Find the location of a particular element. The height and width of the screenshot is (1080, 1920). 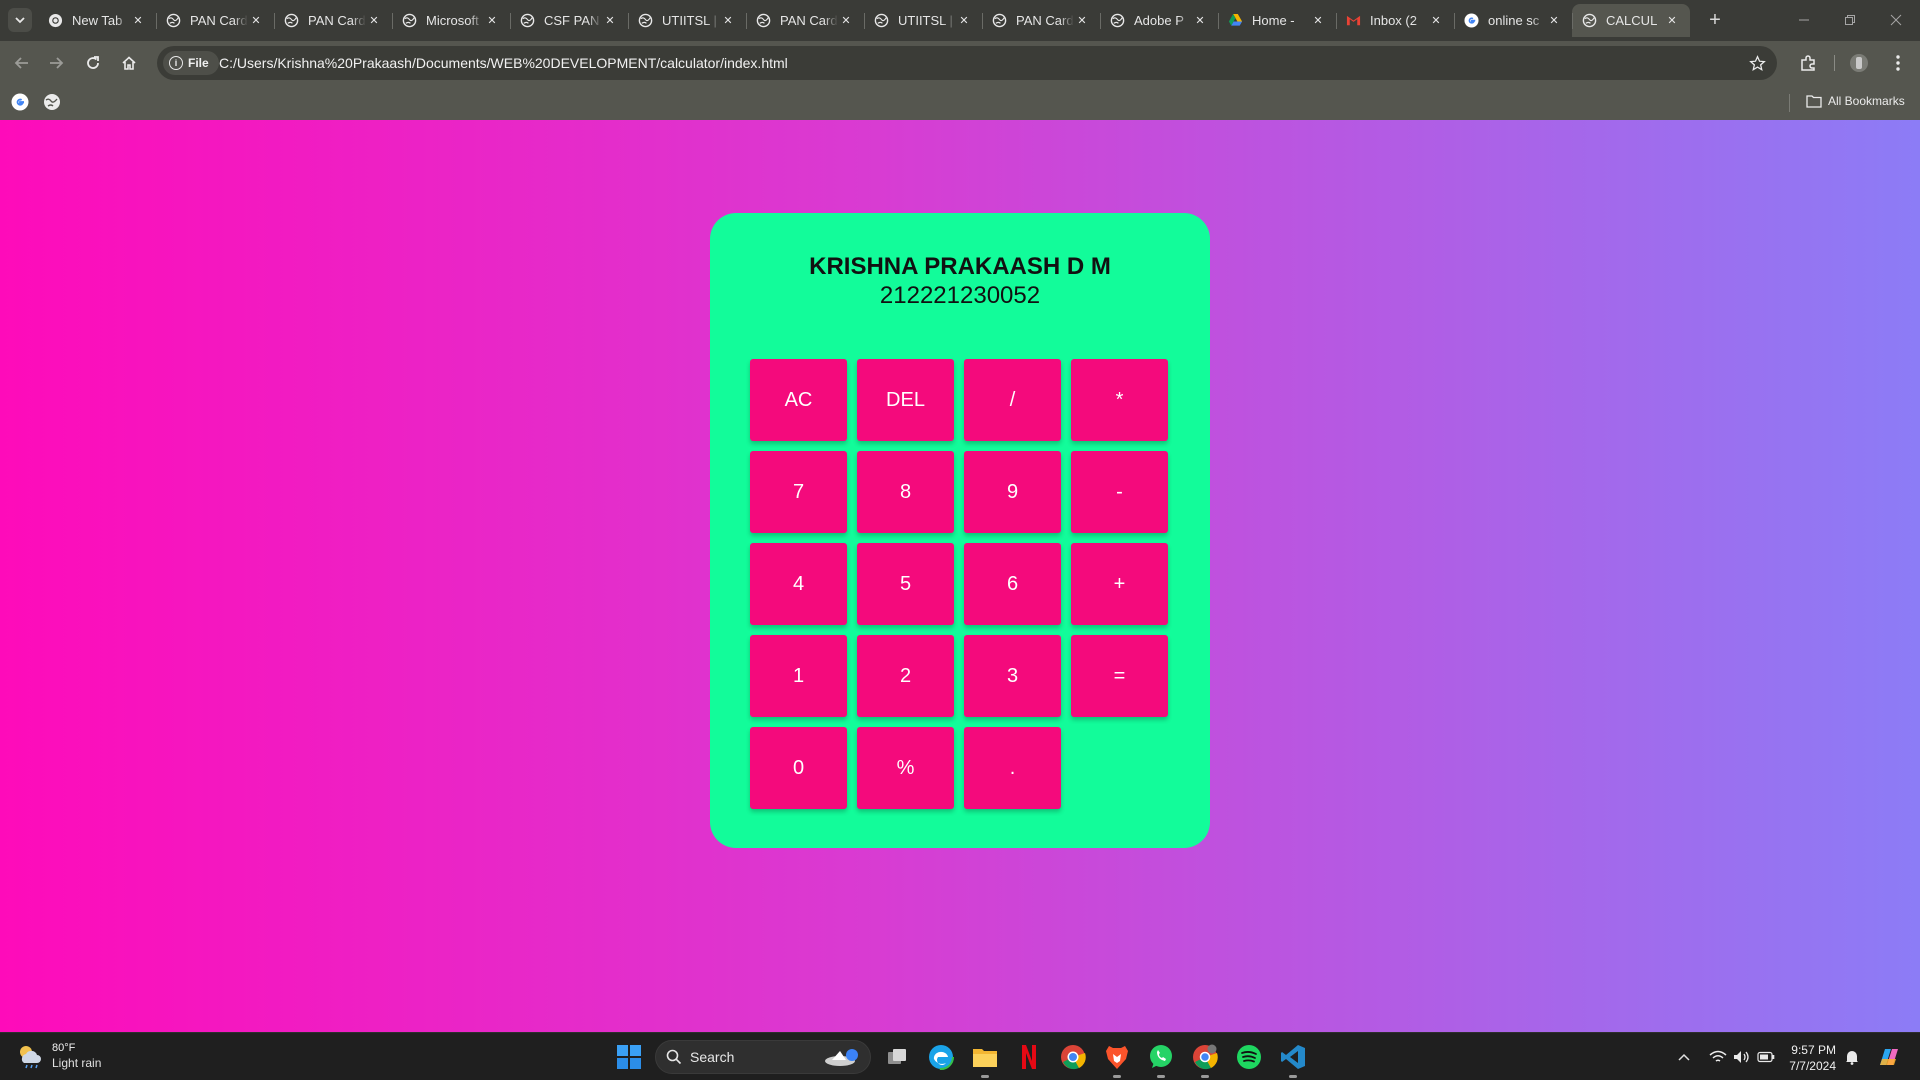

minimize-icon is located at coordinates (1804, 20).